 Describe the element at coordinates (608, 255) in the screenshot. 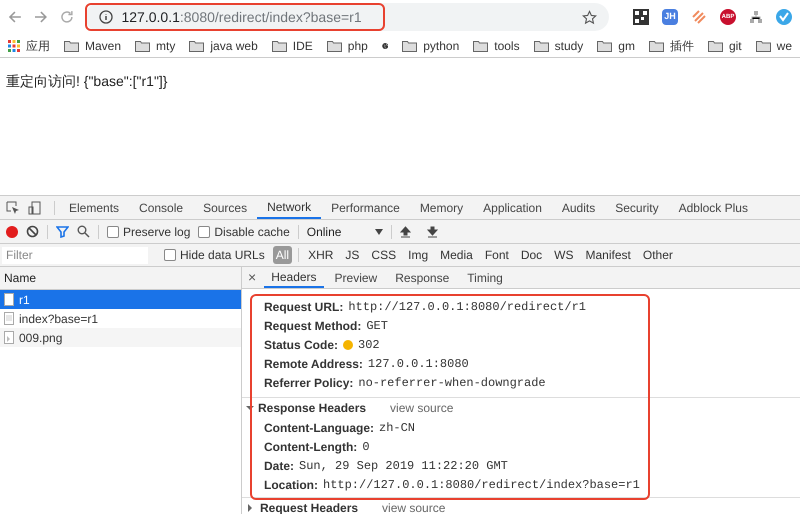

I see `type-filter: Manifest` at that location.